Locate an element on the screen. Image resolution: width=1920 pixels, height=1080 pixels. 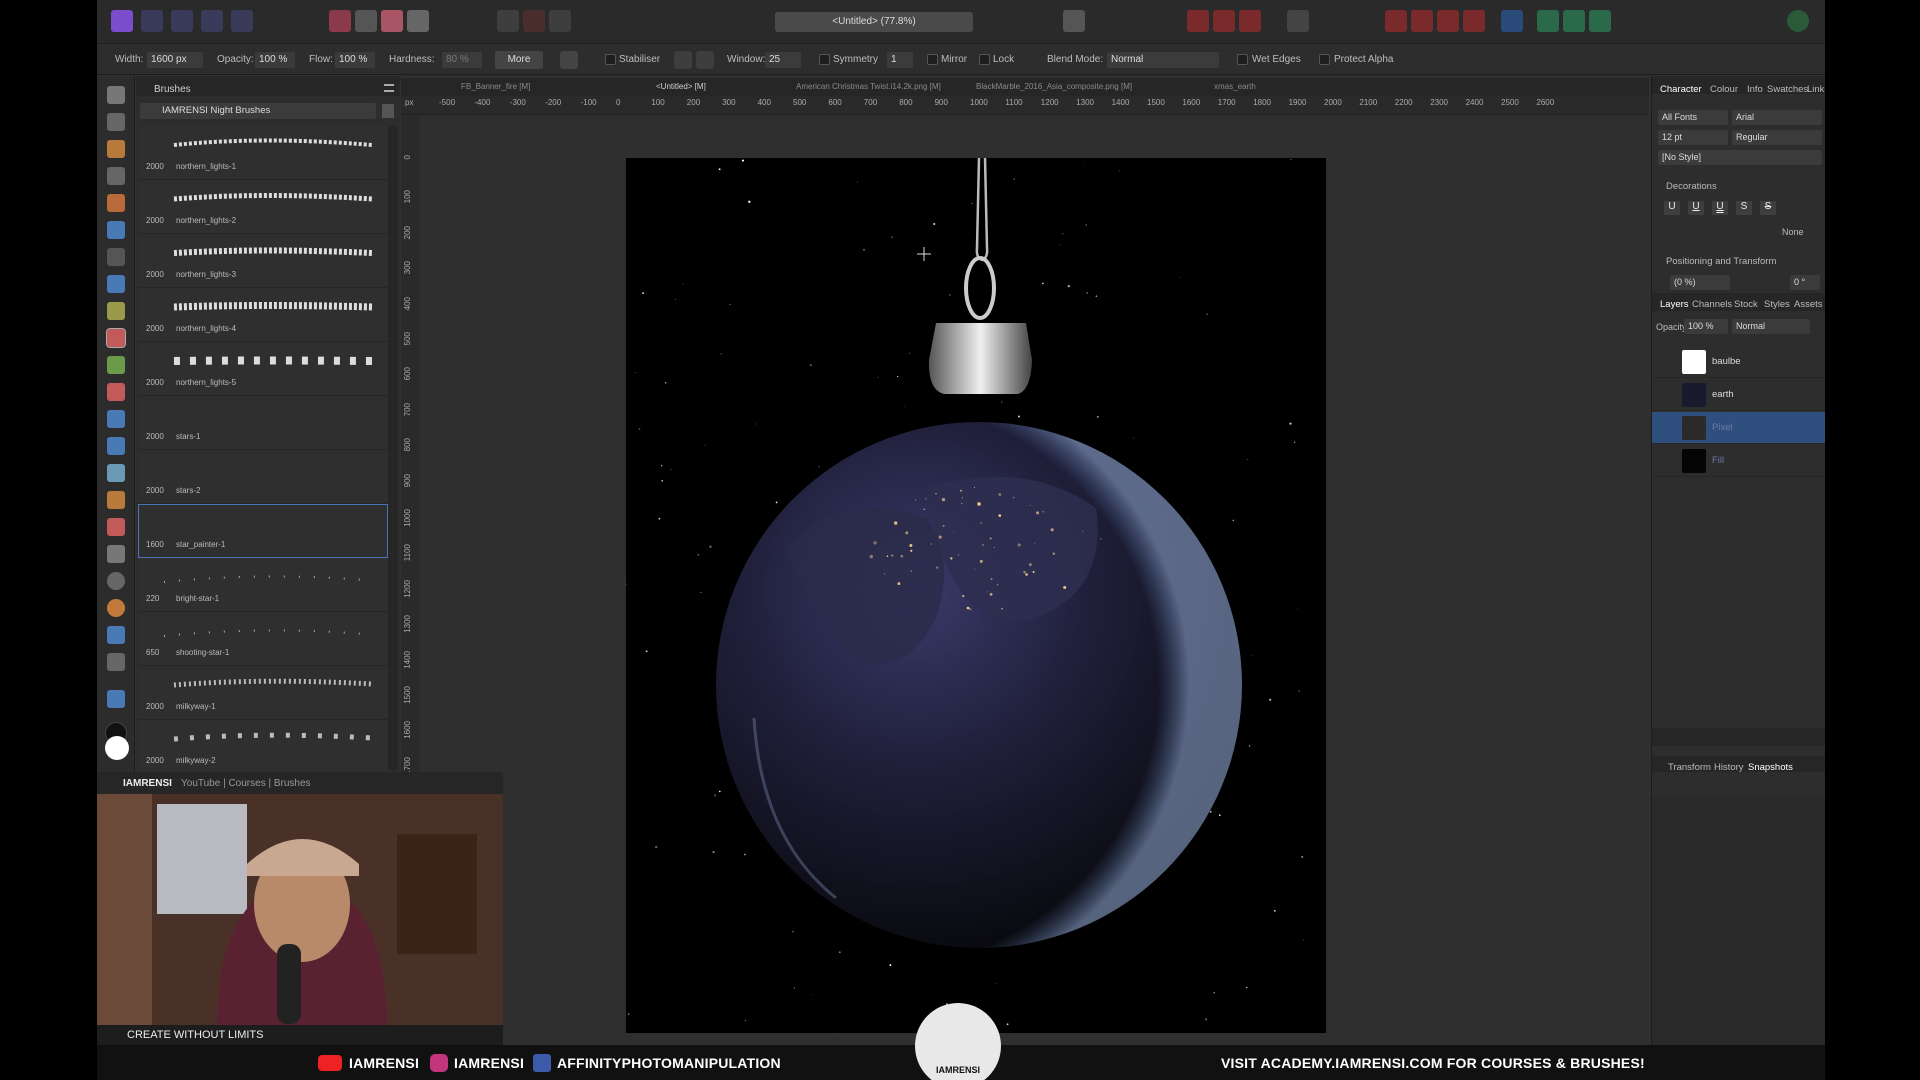
underline-icon: U is located at coordinates (1672, 208).